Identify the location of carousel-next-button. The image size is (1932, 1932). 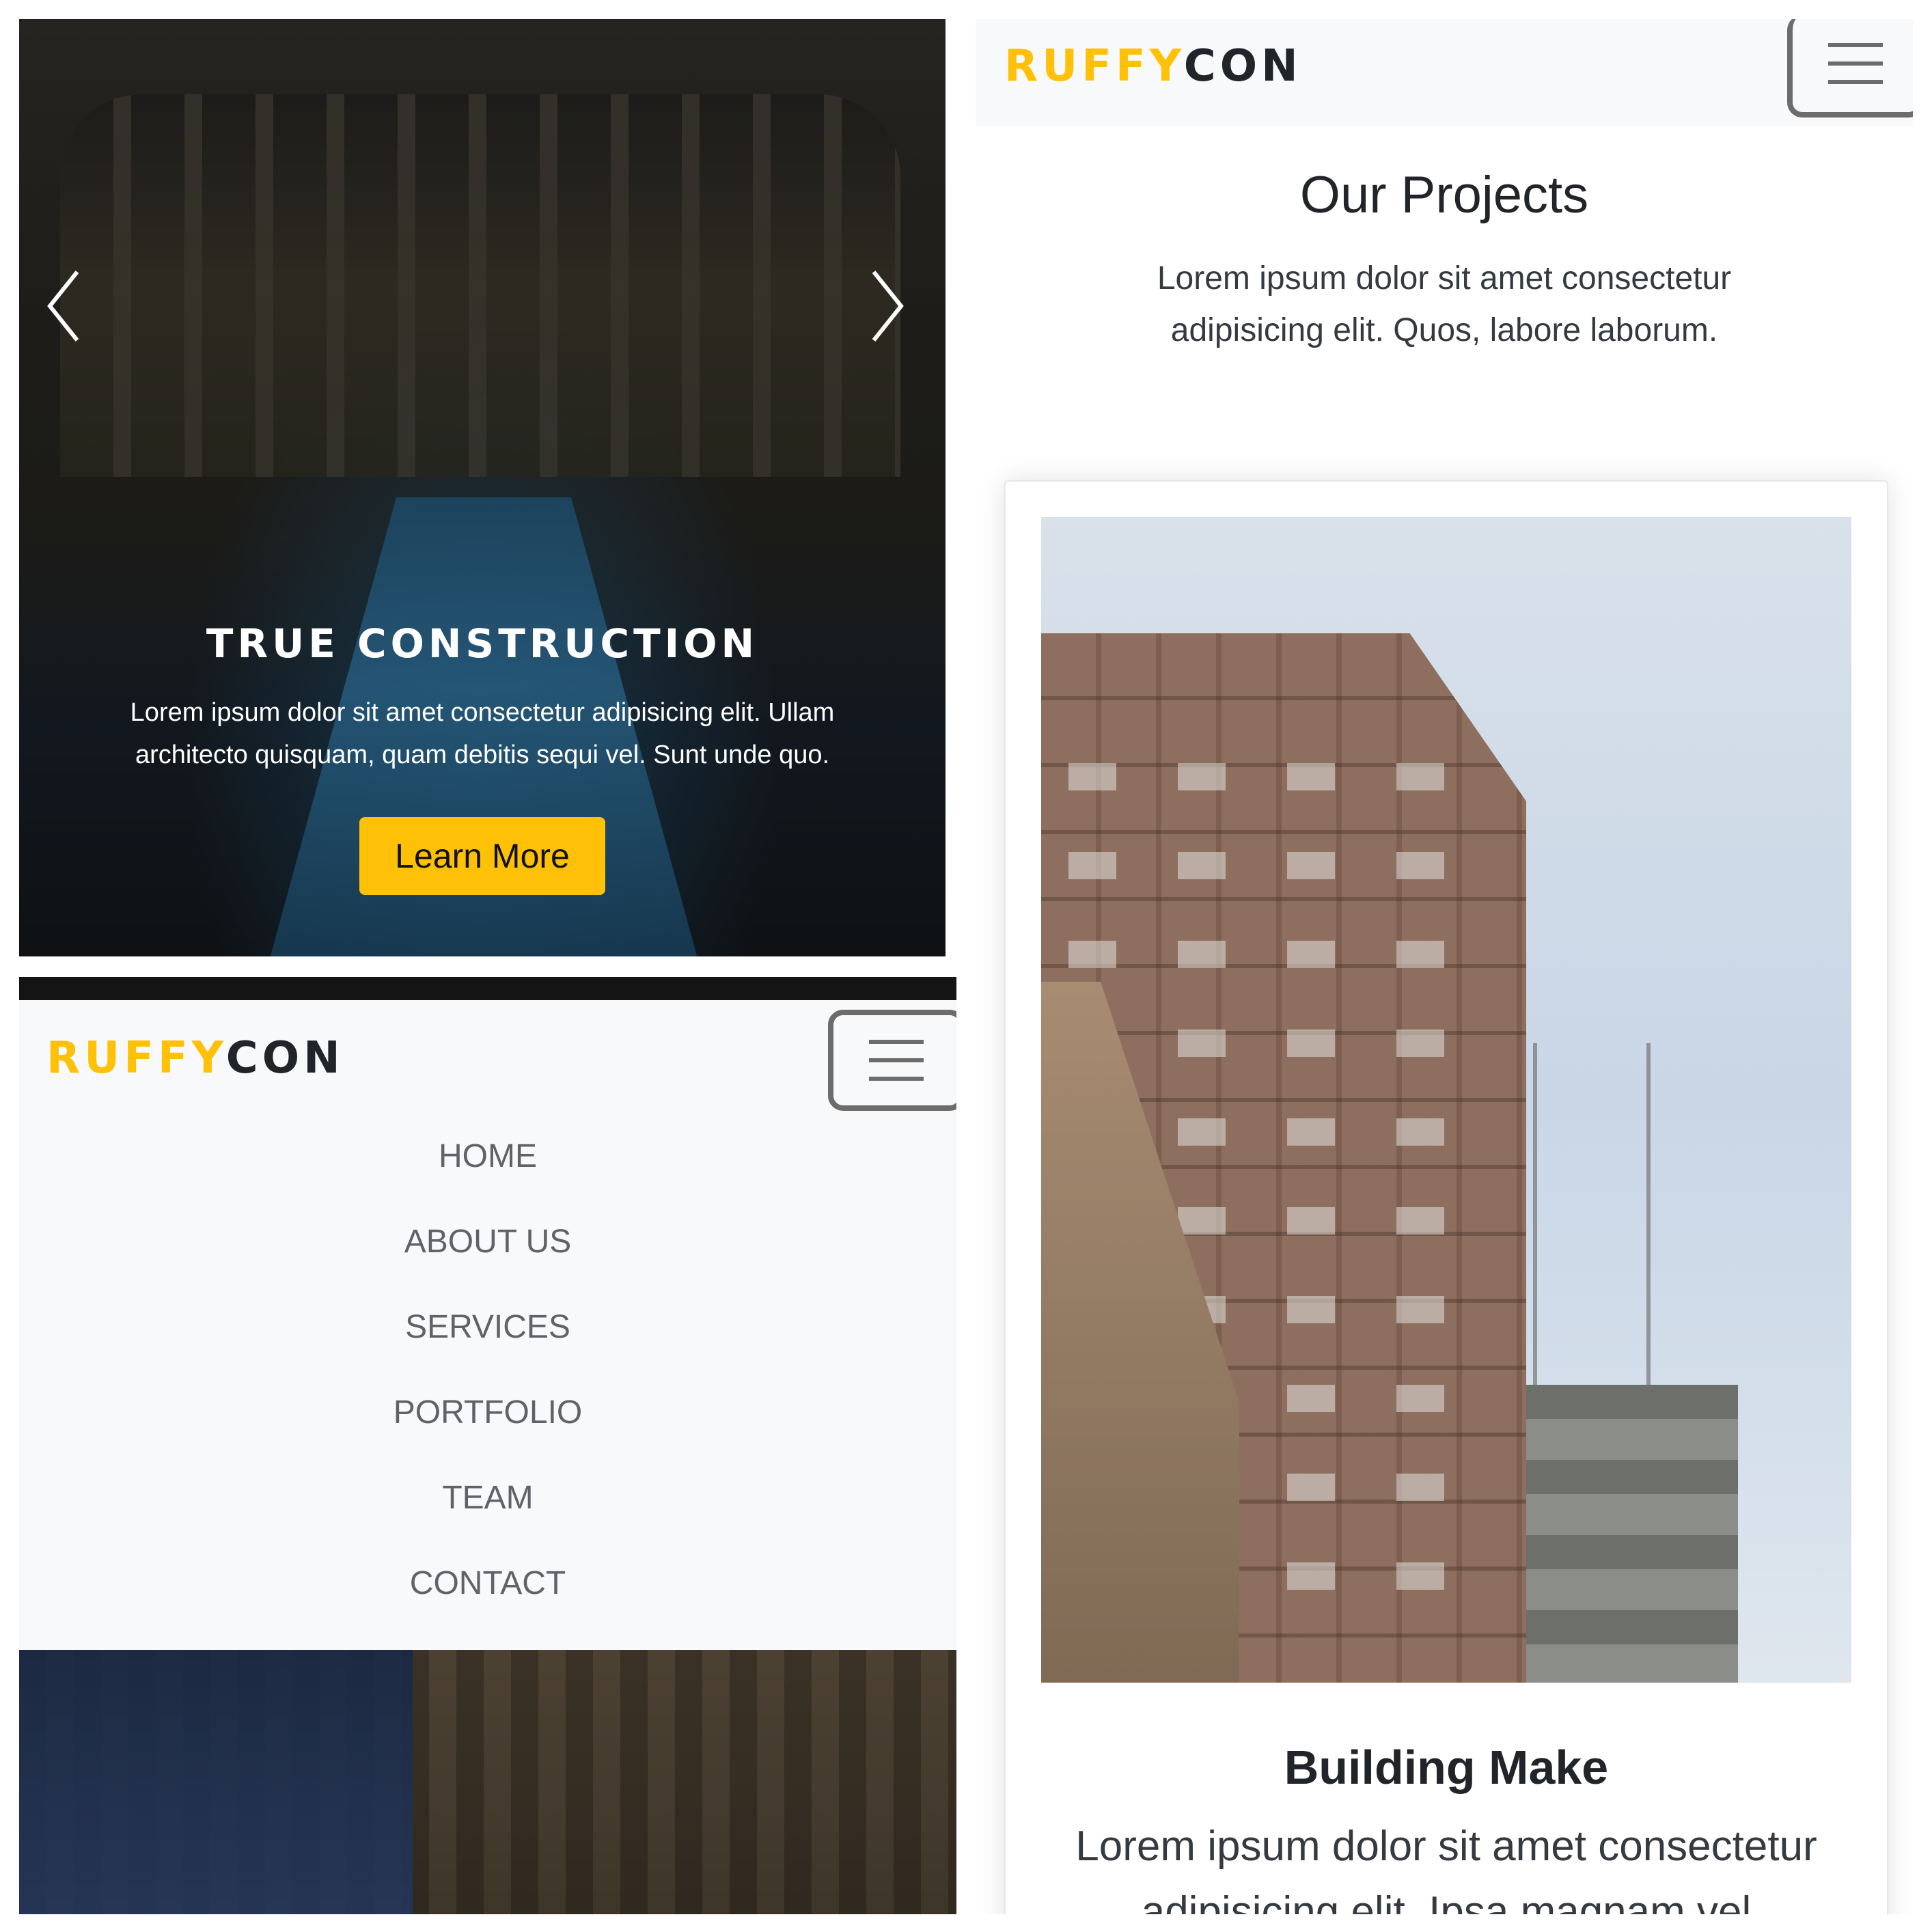
(888, 306).